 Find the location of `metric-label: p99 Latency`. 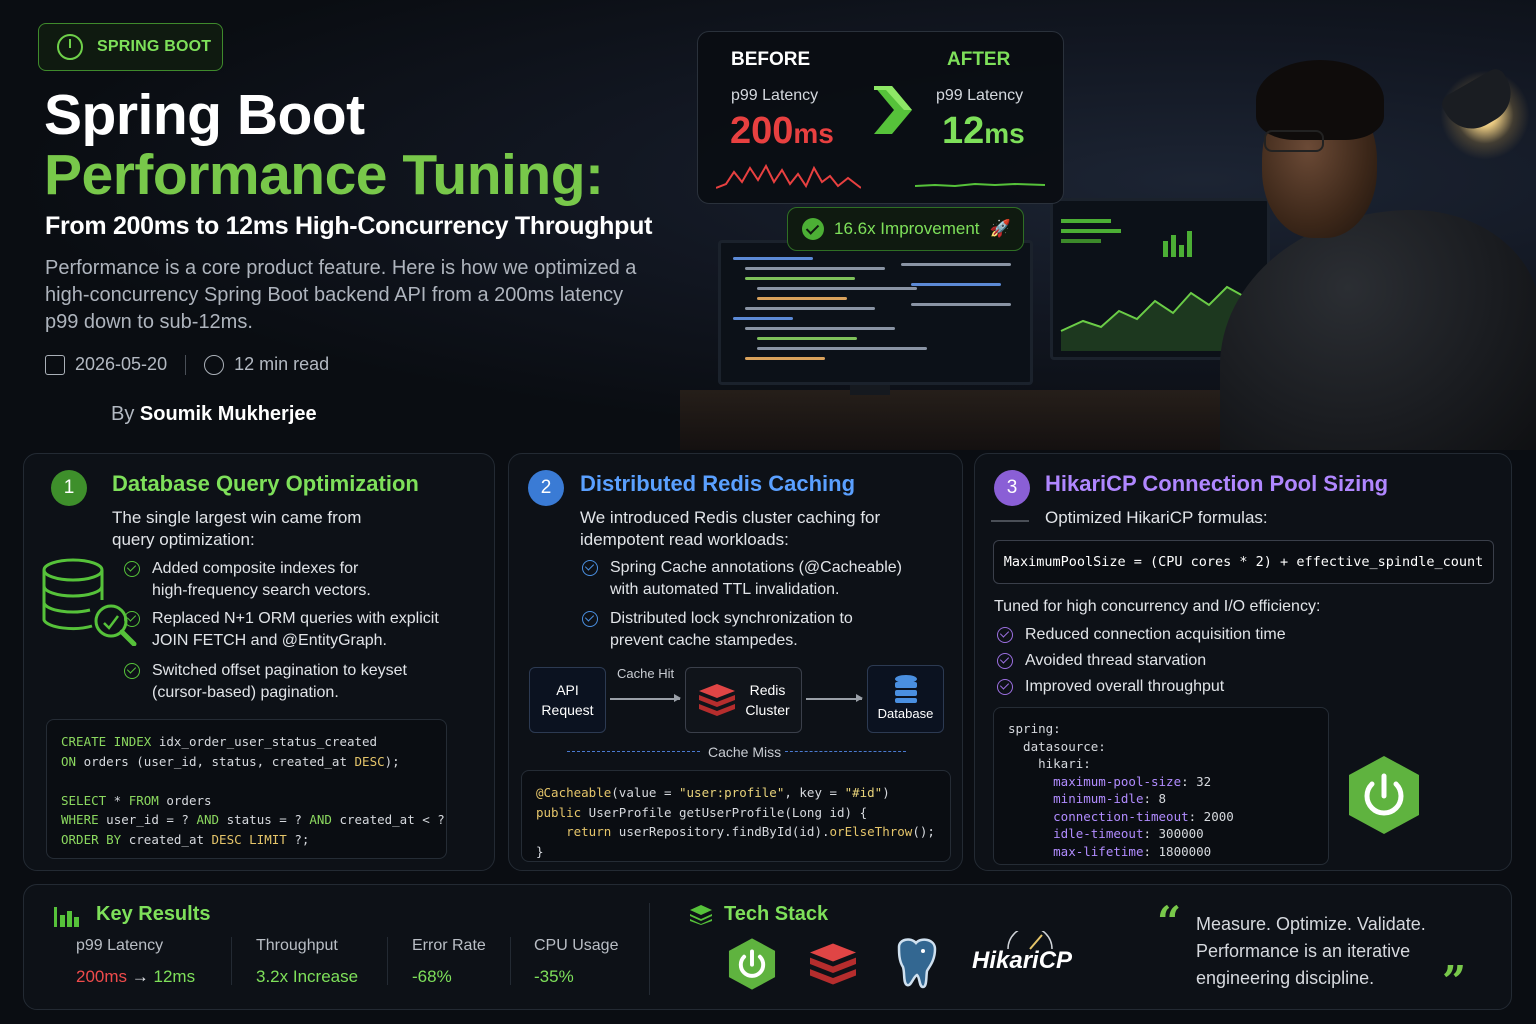

metric-label: p99 Latency is located at coordinates (120, 945).